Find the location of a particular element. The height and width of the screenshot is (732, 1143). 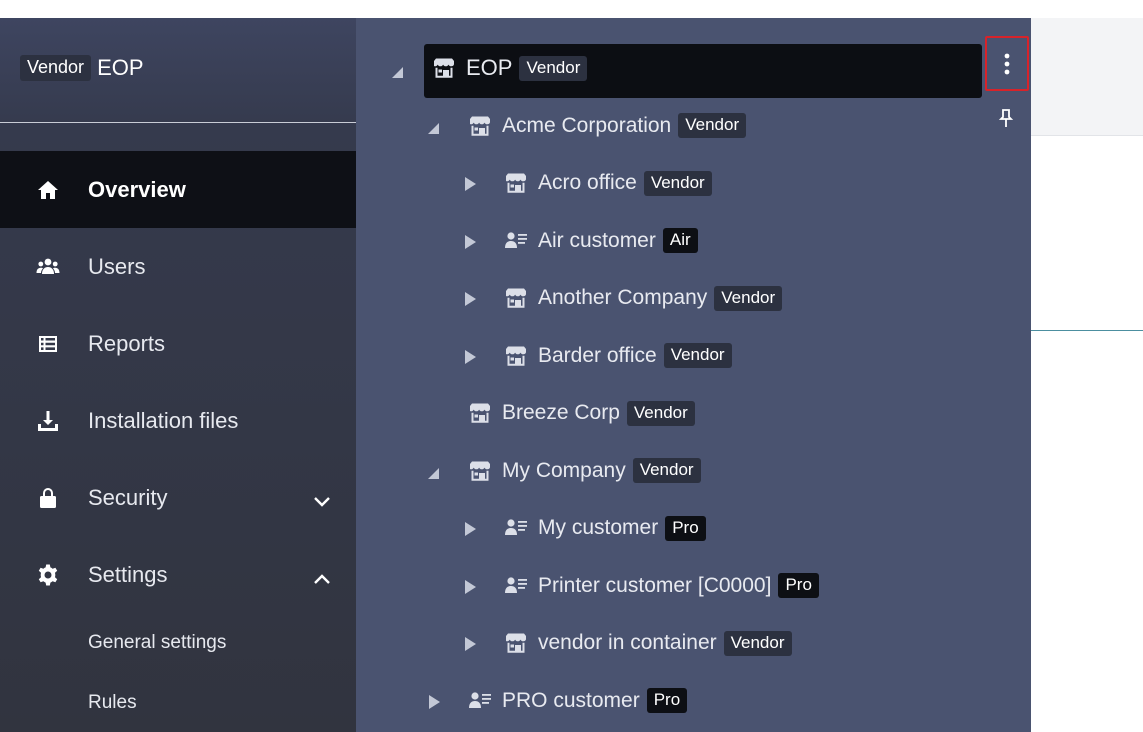

sidebar-divider is located at coordinates (178, 122).